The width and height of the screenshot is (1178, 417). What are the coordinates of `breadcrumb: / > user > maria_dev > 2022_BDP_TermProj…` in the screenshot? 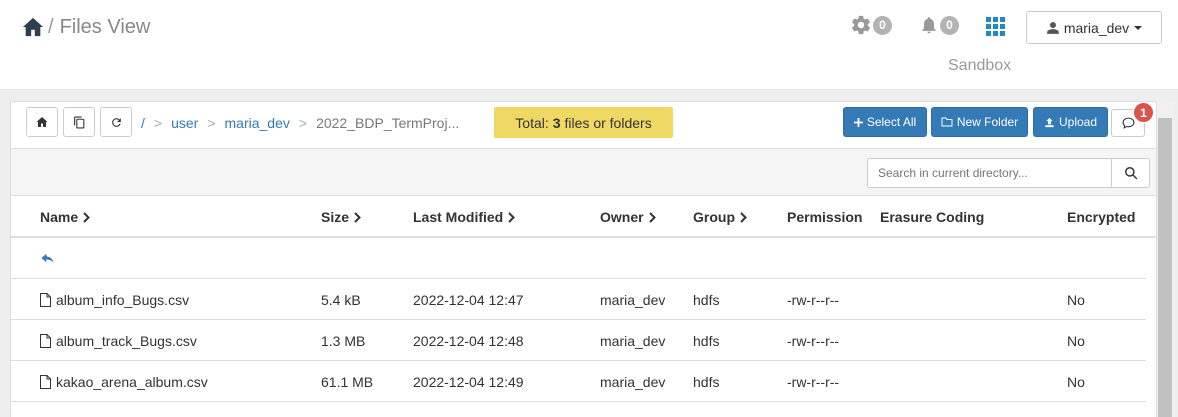 It's located at (300, 123).